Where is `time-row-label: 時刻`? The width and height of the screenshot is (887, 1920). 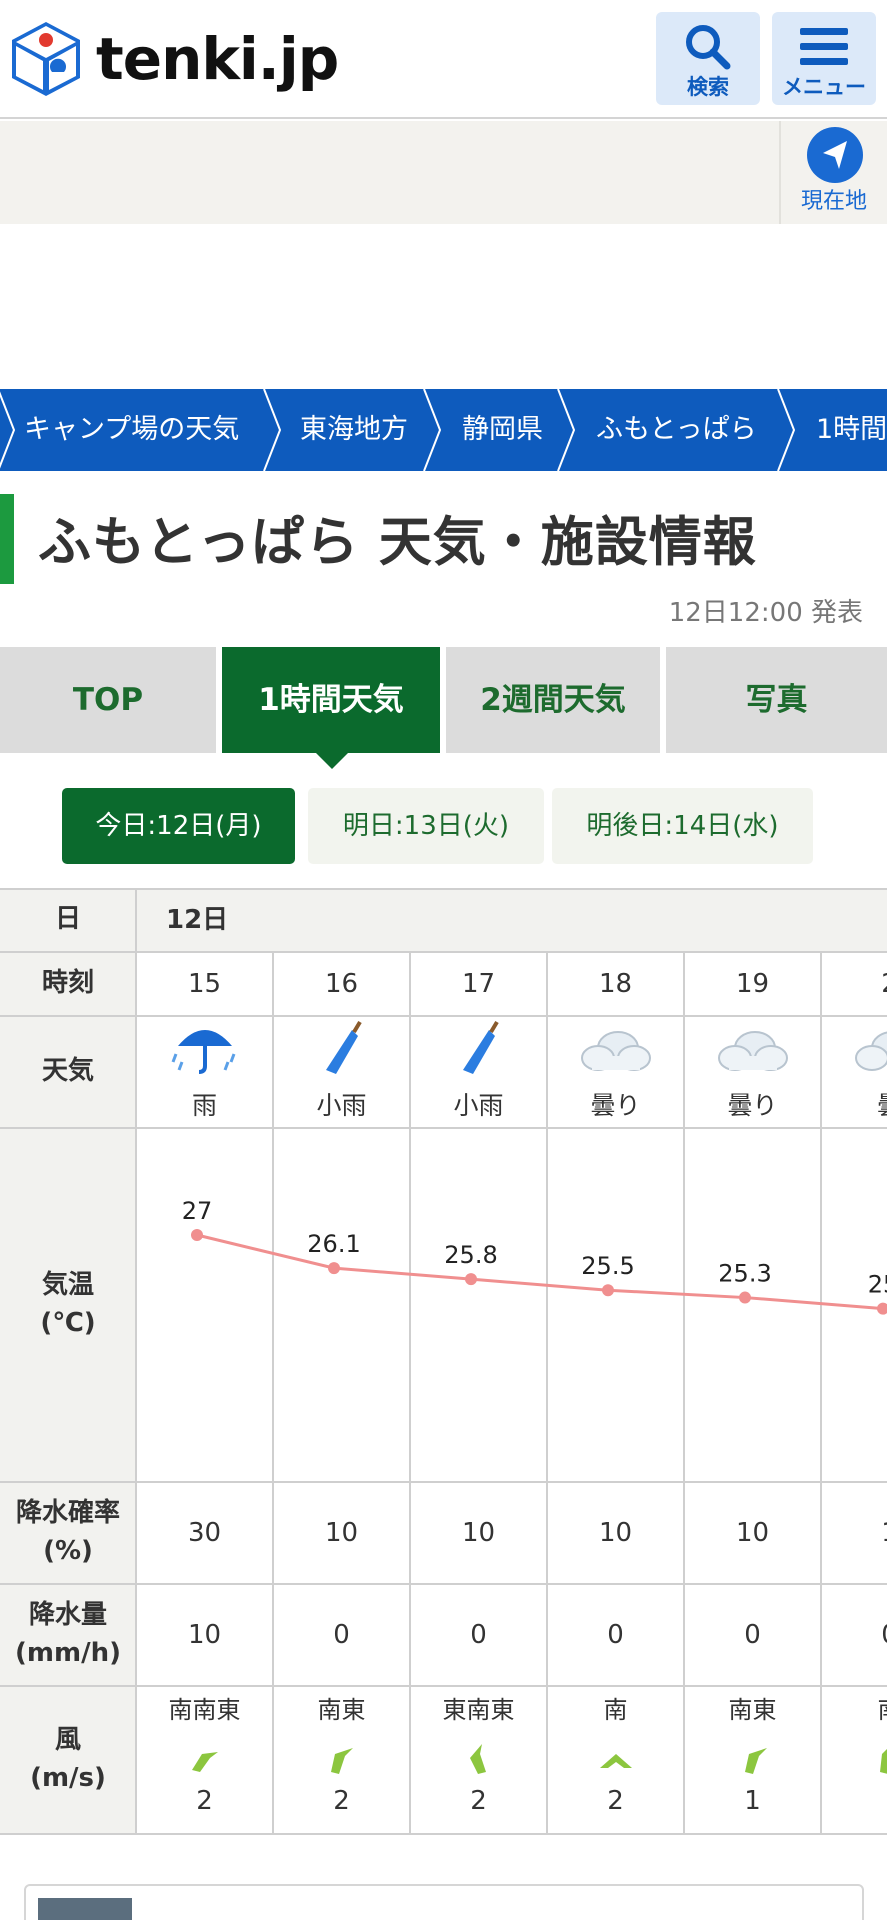
time-row-label: 時刻 is located at coordinates (68, 984).